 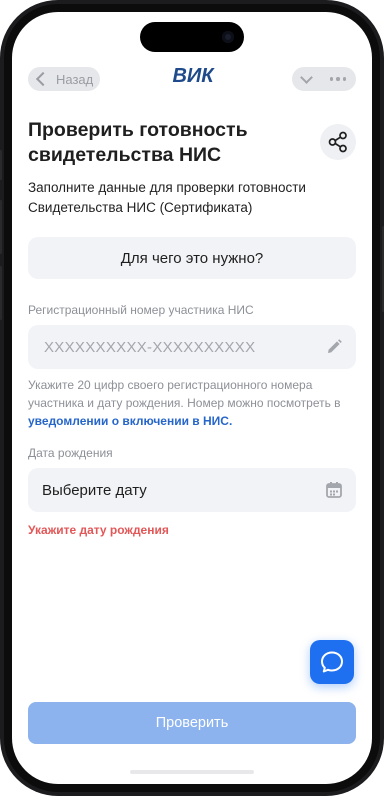 I want to click on share-icon, so click(x=337, y=142).